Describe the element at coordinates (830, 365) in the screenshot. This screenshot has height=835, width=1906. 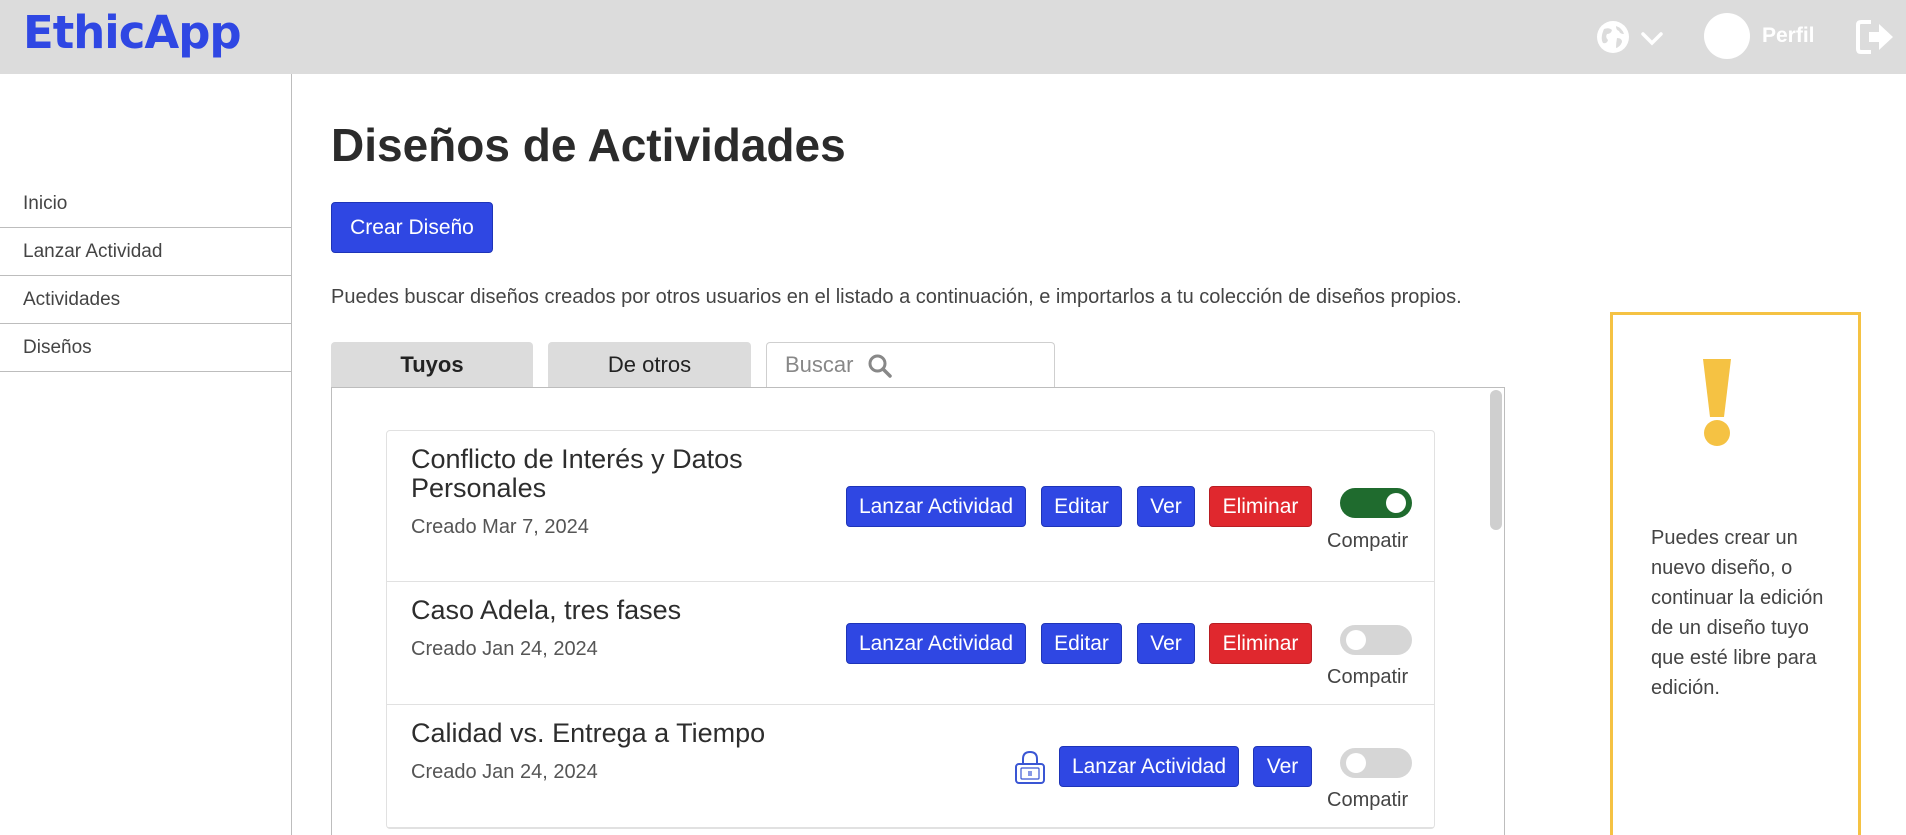
I see `search-input` at that location.